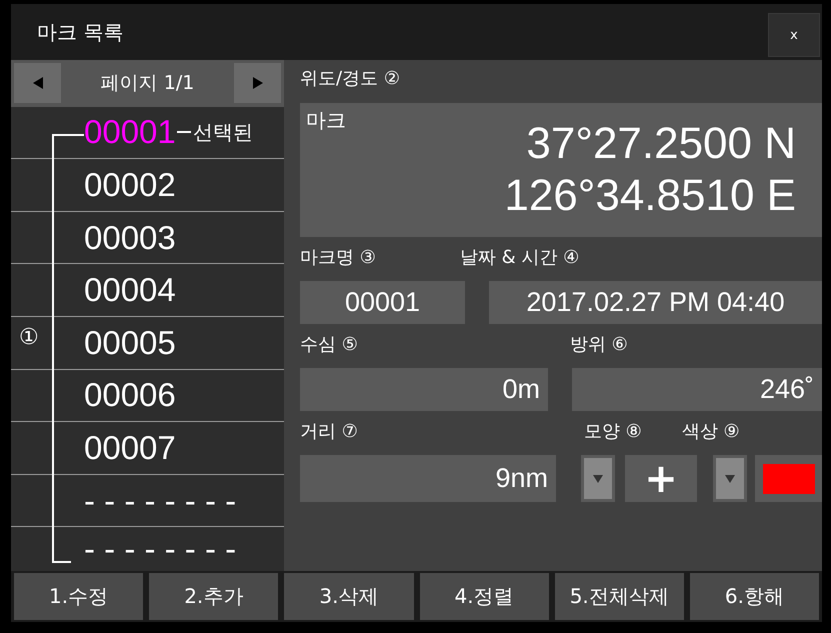 The width and height of the screenshot is (831, 633). I want to click on function-button: 5.전체삭제, so click(619, 596).